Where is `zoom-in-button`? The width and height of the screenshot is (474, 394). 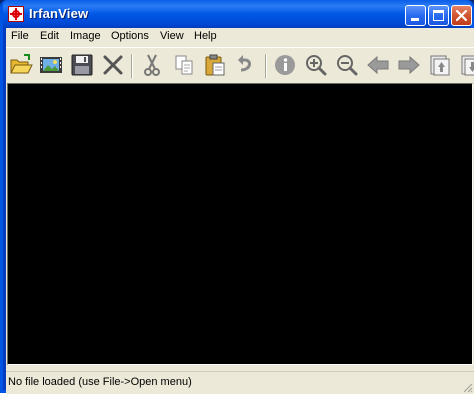
zoom-in-button is located at coordinates (316, 65).